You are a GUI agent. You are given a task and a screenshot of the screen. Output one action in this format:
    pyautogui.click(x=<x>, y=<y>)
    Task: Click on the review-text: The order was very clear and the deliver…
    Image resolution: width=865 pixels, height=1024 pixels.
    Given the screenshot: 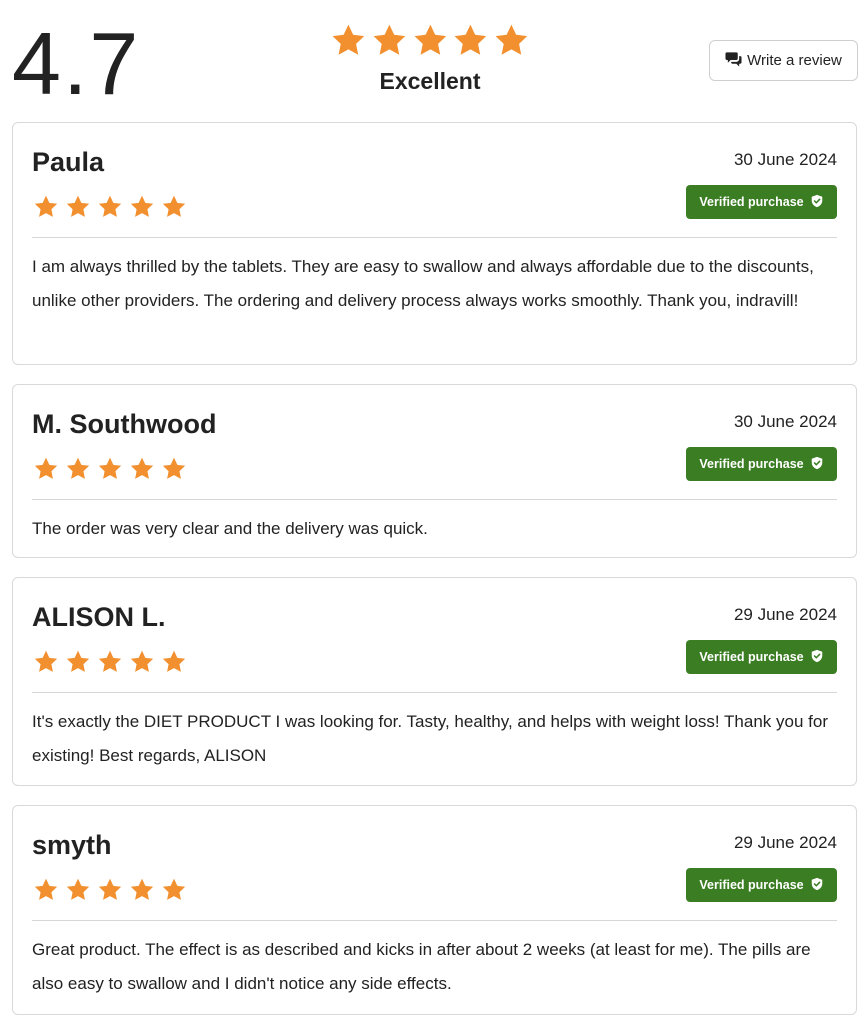 What is the action you would take?
    pyautogui.click(x=230, y=528)
    